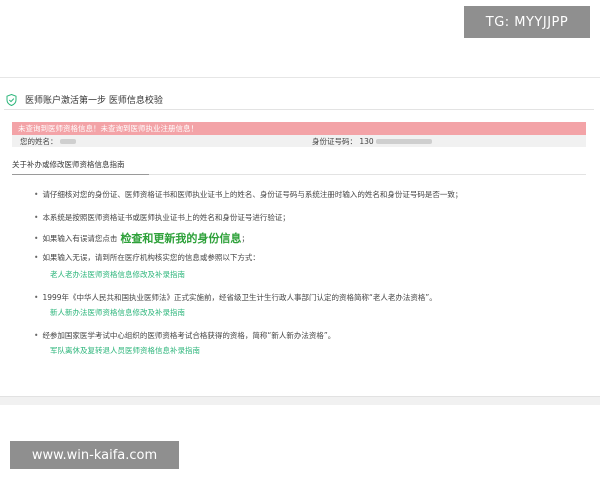  Describe the element at coordinates (162, 217) in the screenshot. I see `list-item: • 本系统是按照医师资格证书或医师执业证书上的姓名和身份证号进行验证；` at that location.